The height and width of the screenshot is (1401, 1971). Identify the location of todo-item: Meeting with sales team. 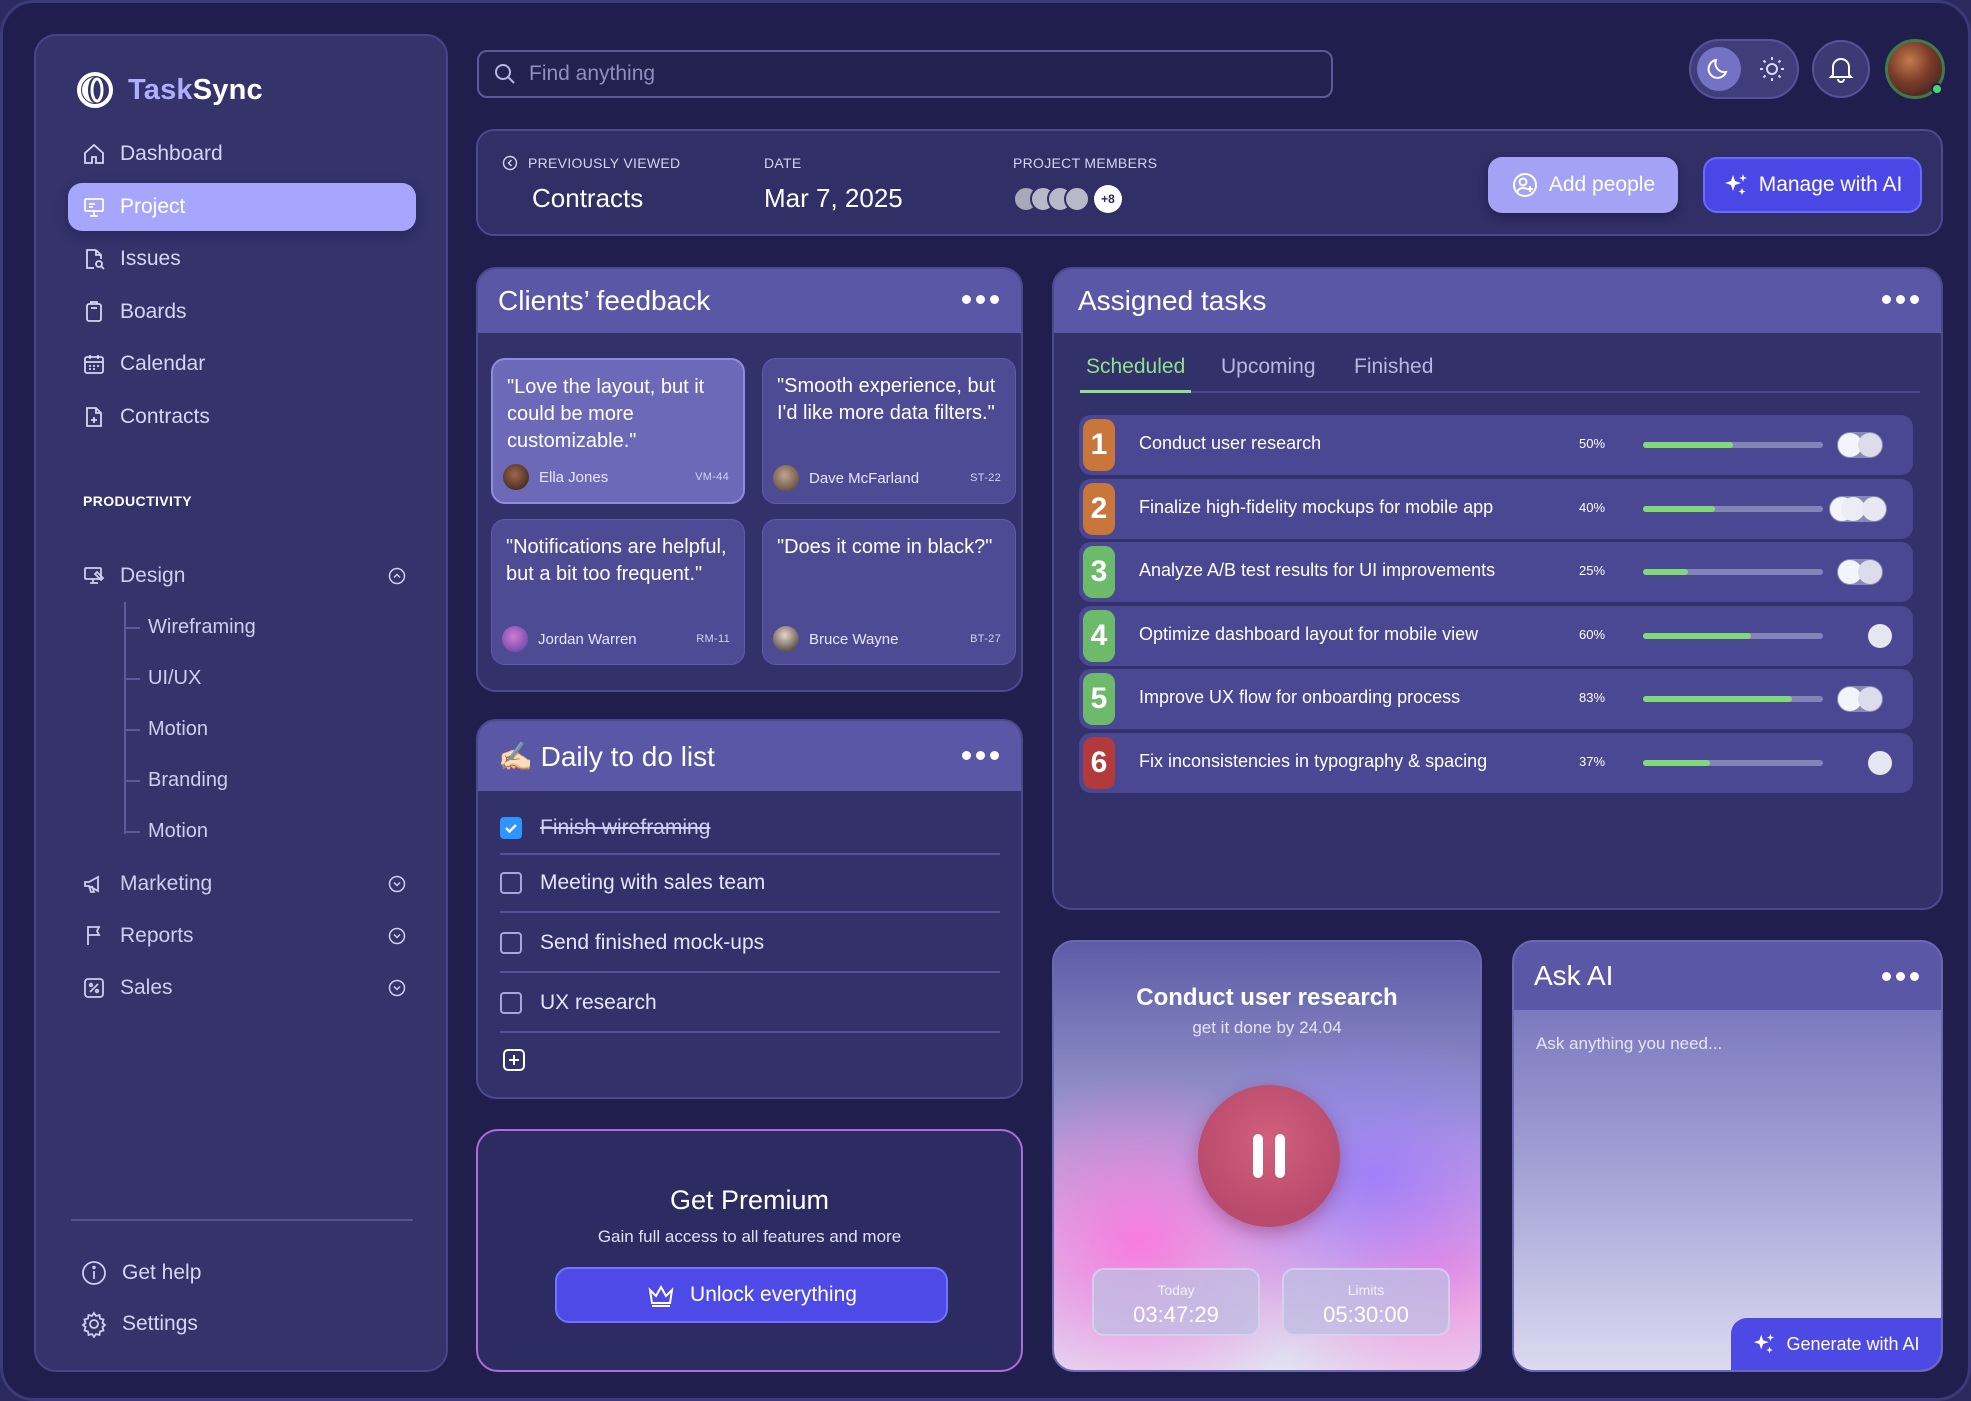
(750, 884).